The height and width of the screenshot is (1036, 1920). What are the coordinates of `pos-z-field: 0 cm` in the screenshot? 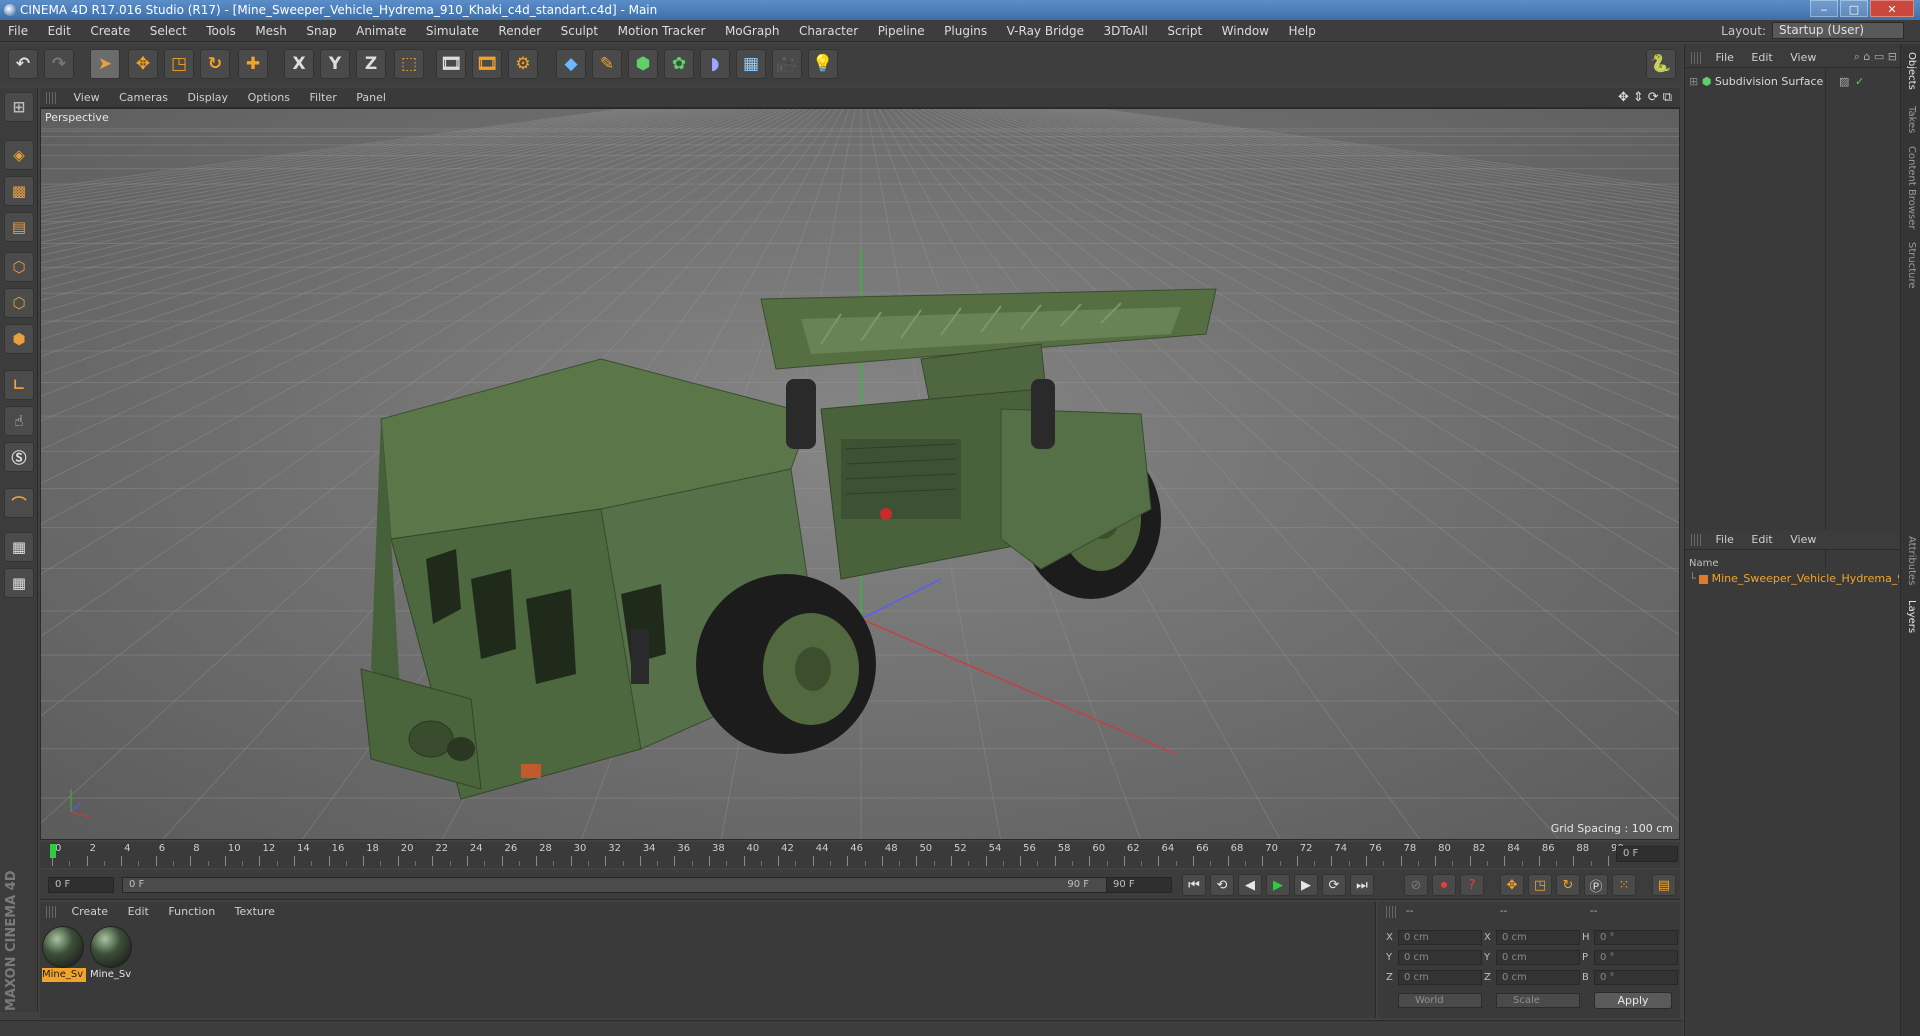 It's located at (1440, 977).